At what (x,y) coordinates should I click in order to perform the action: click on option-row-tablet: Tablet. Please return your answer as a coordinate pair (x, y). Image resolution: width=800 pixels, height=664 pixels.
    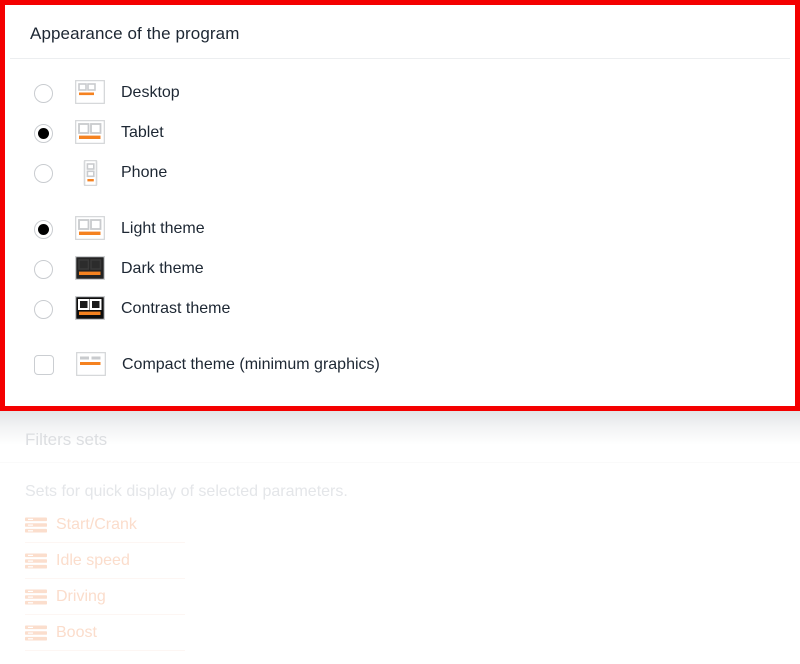
    Looking at the image, I should click on (400, 133).